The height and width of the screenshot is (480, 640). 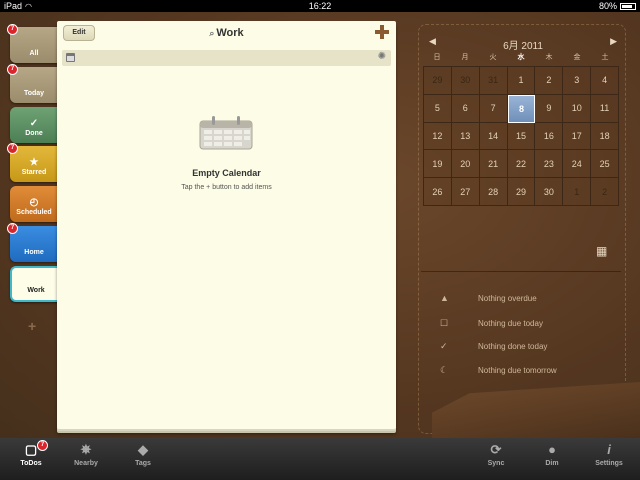 I want to click on add-list-plus-icon: +, so click(x=32, y=326).